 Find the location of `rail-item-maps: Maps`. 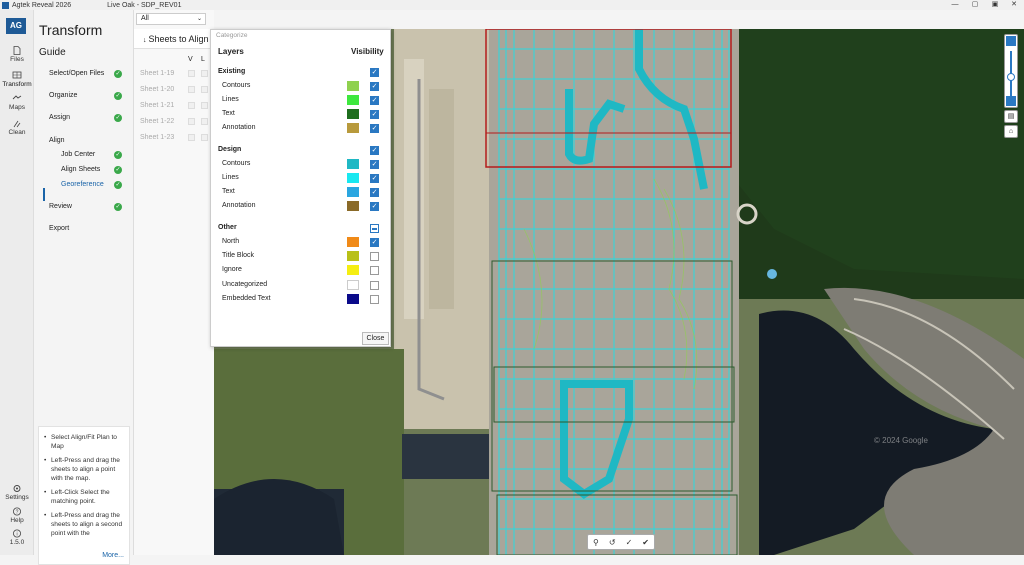

rail-item-maps: Maps is located at coordinates (17, 102).